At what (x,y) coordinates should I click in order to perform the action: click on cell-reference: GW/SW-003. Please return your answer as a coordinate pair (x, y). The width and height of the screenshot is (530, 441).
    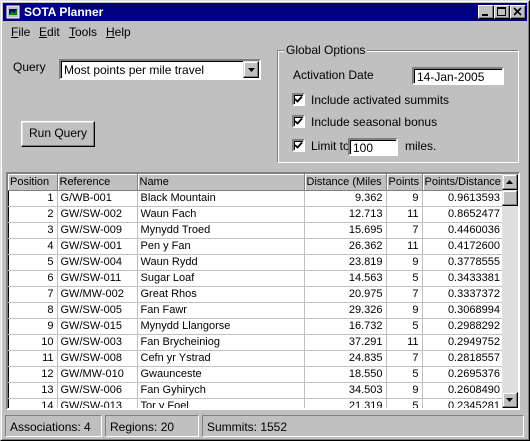
    Looking at the image, I should click on (97, 342).